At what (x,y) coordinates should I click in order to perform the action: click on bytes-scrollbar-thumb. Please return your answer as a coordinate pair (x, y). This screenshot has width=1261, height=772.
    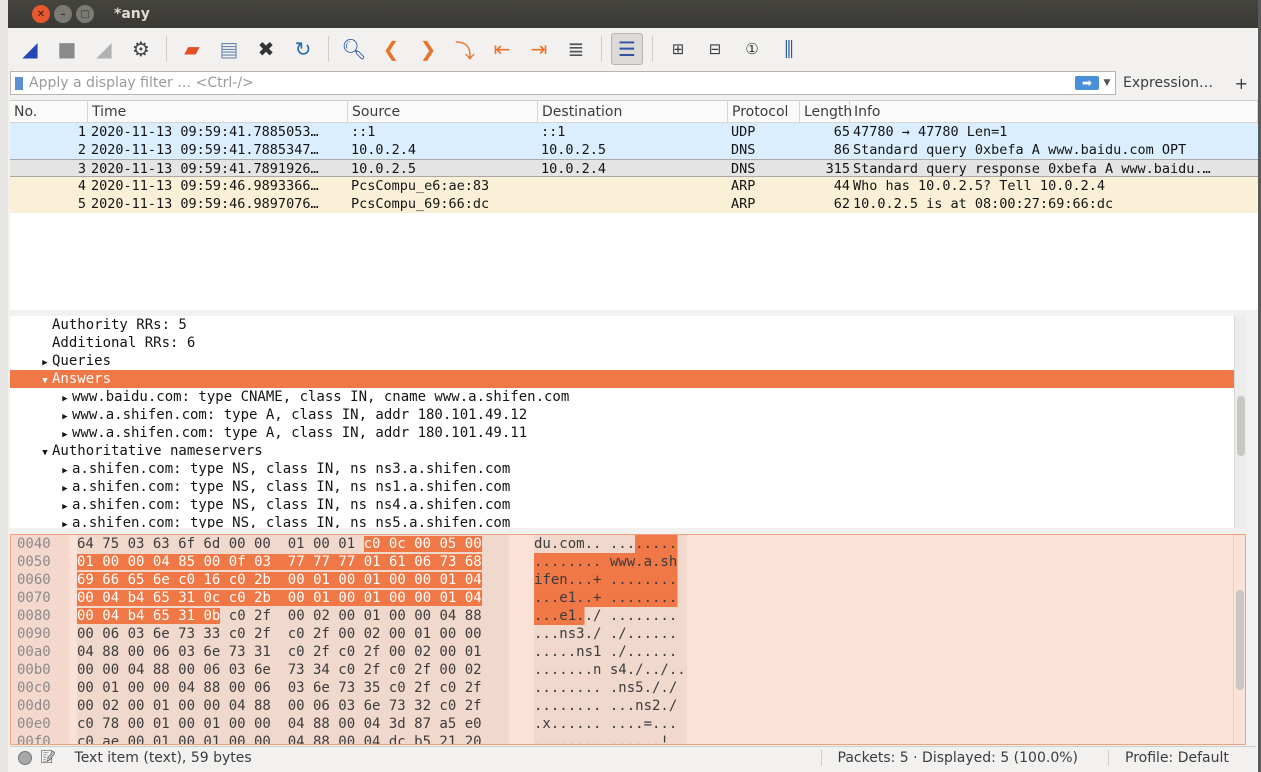
    Looking at the image, I should click on (1240, 640).